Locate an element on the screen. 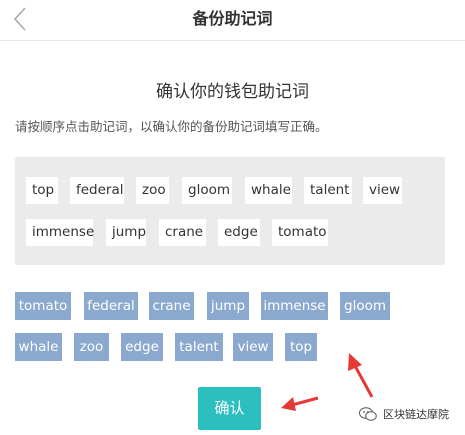 Image resolution: width=465 pixels, height=435 pixels. selected-word: gloom is located at coordinates (365, 306).